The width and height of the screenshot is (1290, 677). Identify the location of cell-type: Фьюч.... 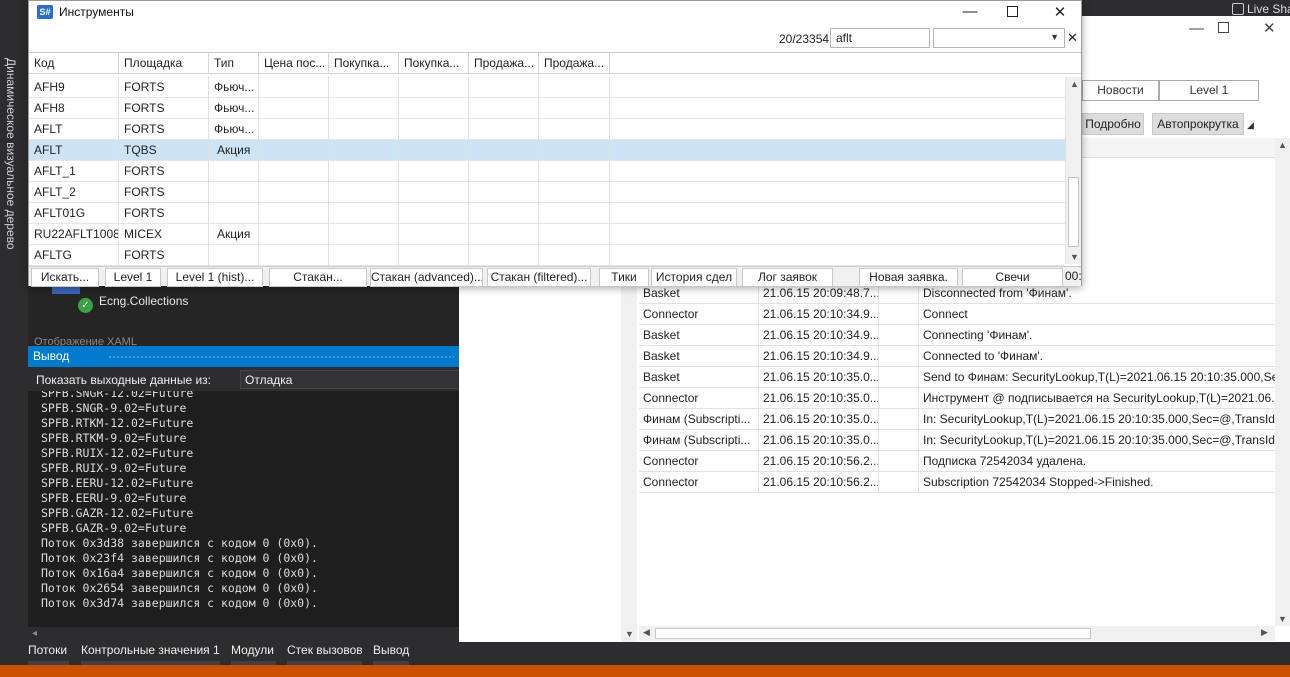
(234, 108).